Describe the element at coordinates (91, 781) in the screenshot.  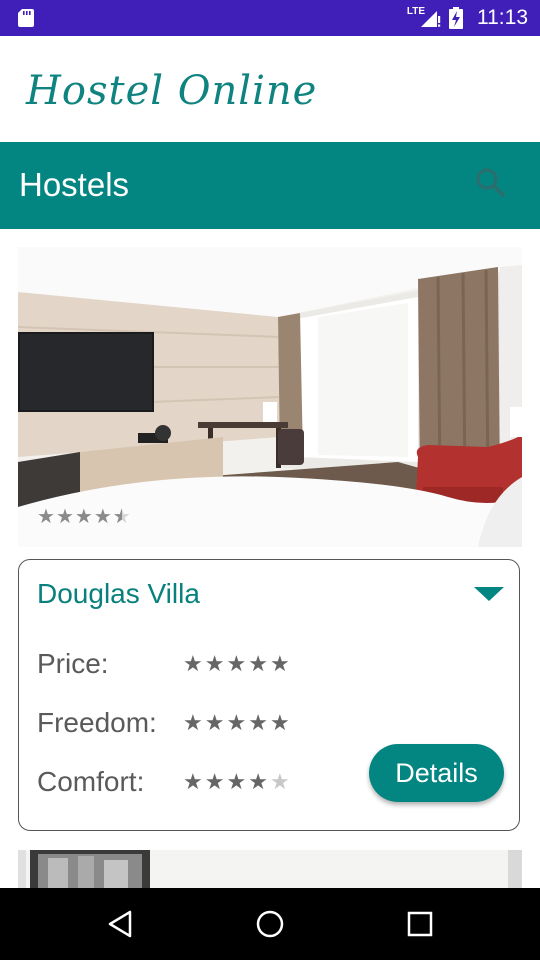
I see `comfort-label: Comfort:` at that location.